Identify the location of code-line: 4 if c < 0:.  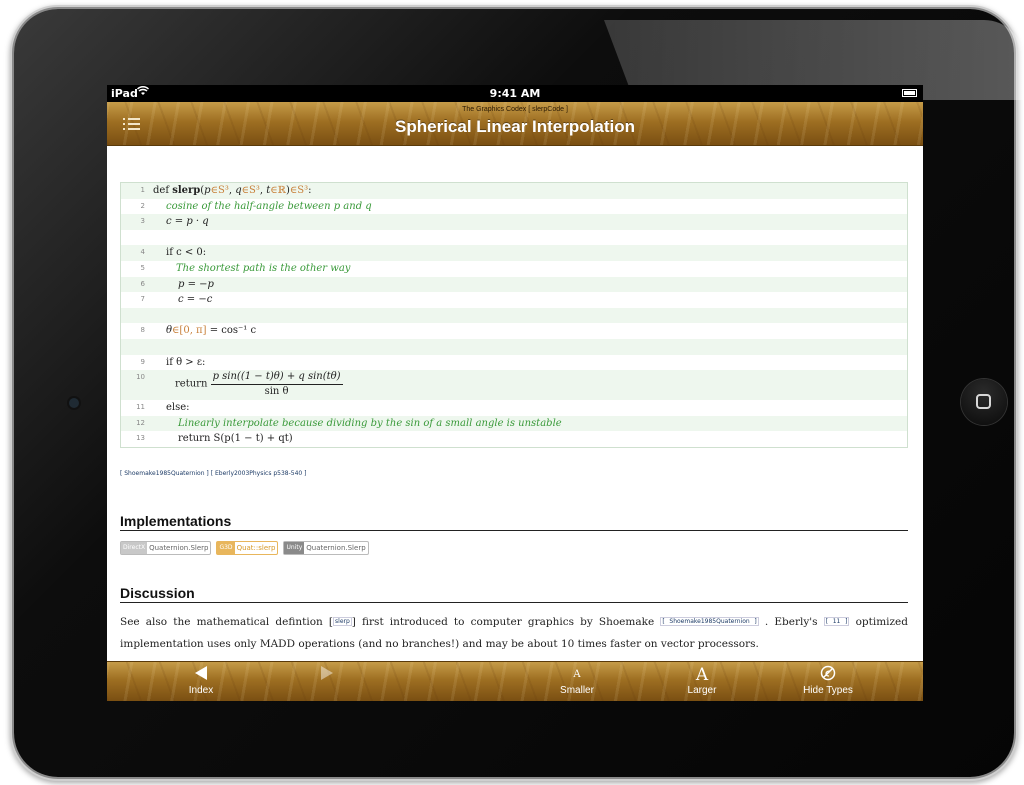
(514, 253).